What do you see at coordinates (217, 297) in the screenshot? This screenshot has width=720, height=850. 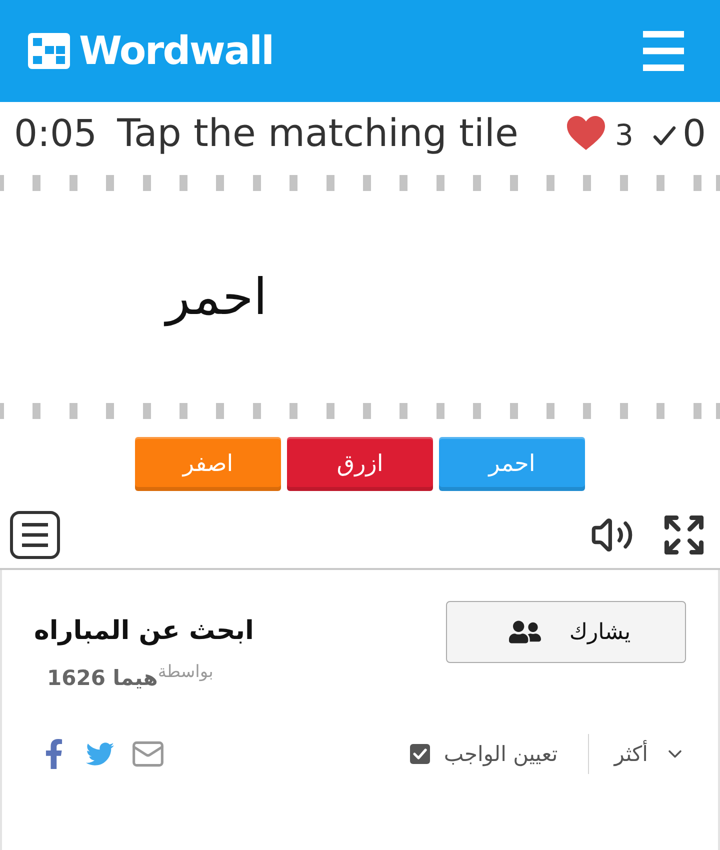 I see `prompt-word: احمر` at bounding box center [217, 297].